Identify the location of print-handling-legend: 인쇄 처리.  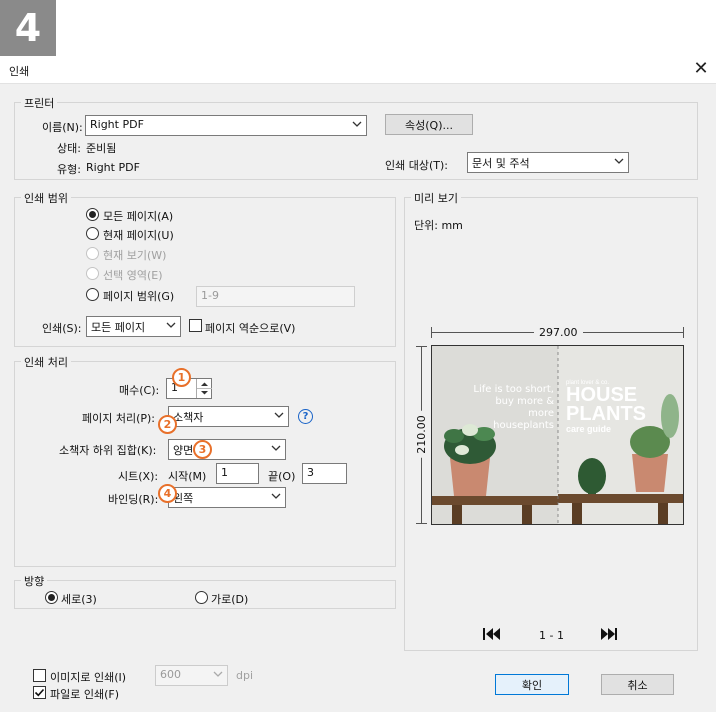
(46, 362).